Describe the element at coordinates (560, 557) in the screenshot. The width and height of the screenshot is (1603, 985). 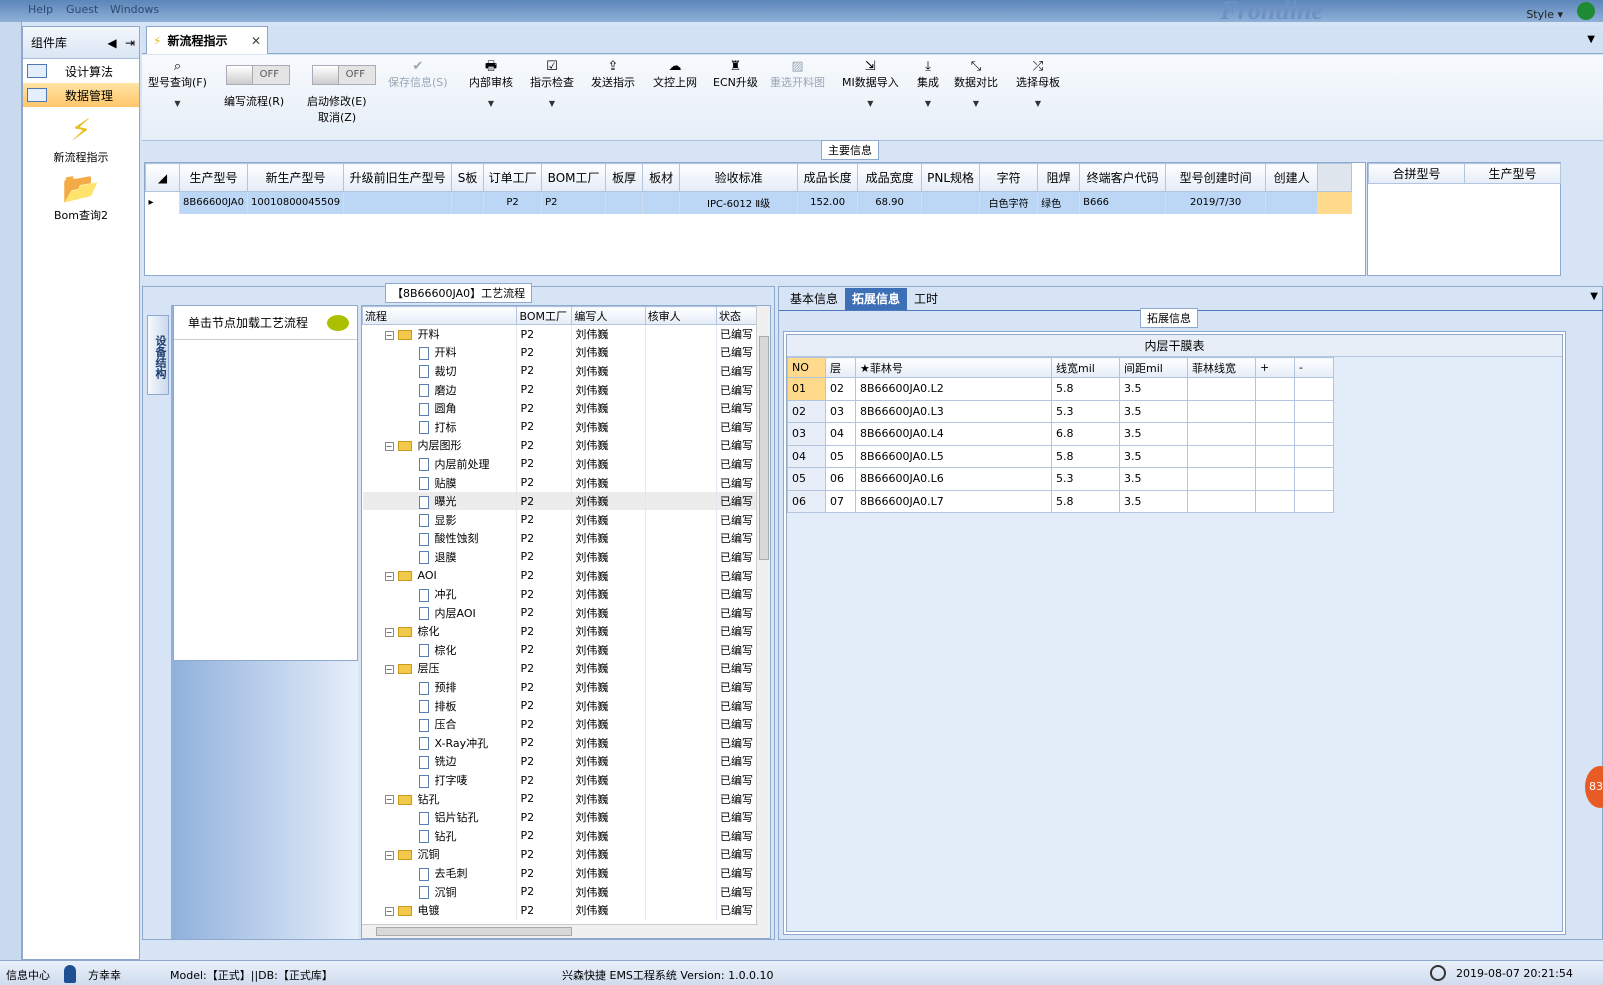
I see `tree-row: 退膜 P2 刘伟巍 已编写` at that location.